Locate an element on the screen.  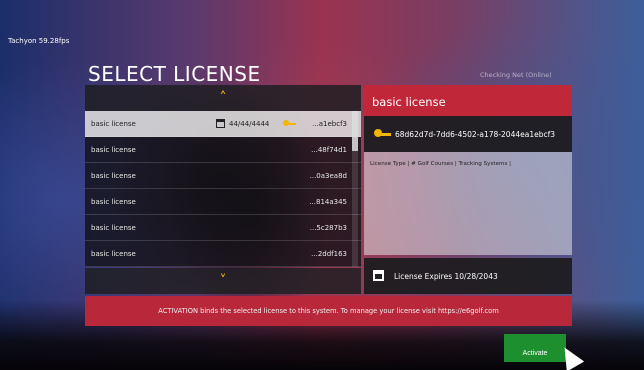
chevron-up-icon: ˄ is located at coordinates (223, 98).